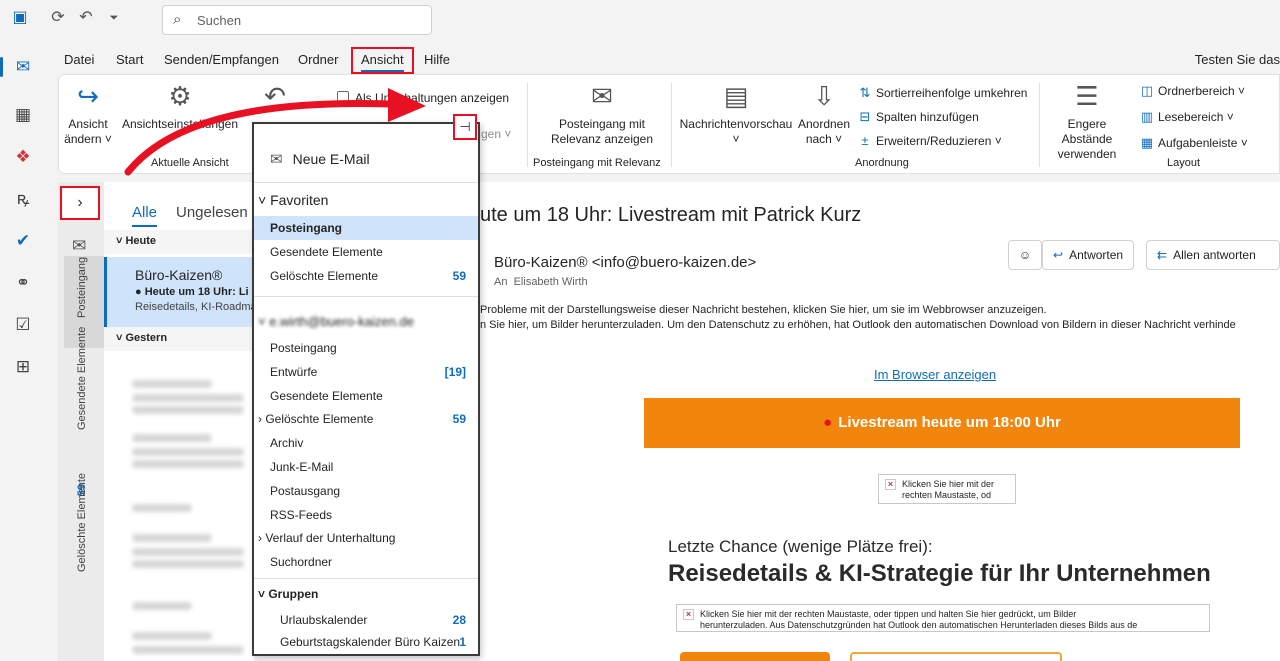 The width and height of the screenshot is (1280, 661). What do you see at coordinates (320, 159) in the screenshot?
I see `new-mail-button: ✉ Neue E-Mail` at bounding box center [320, 159].